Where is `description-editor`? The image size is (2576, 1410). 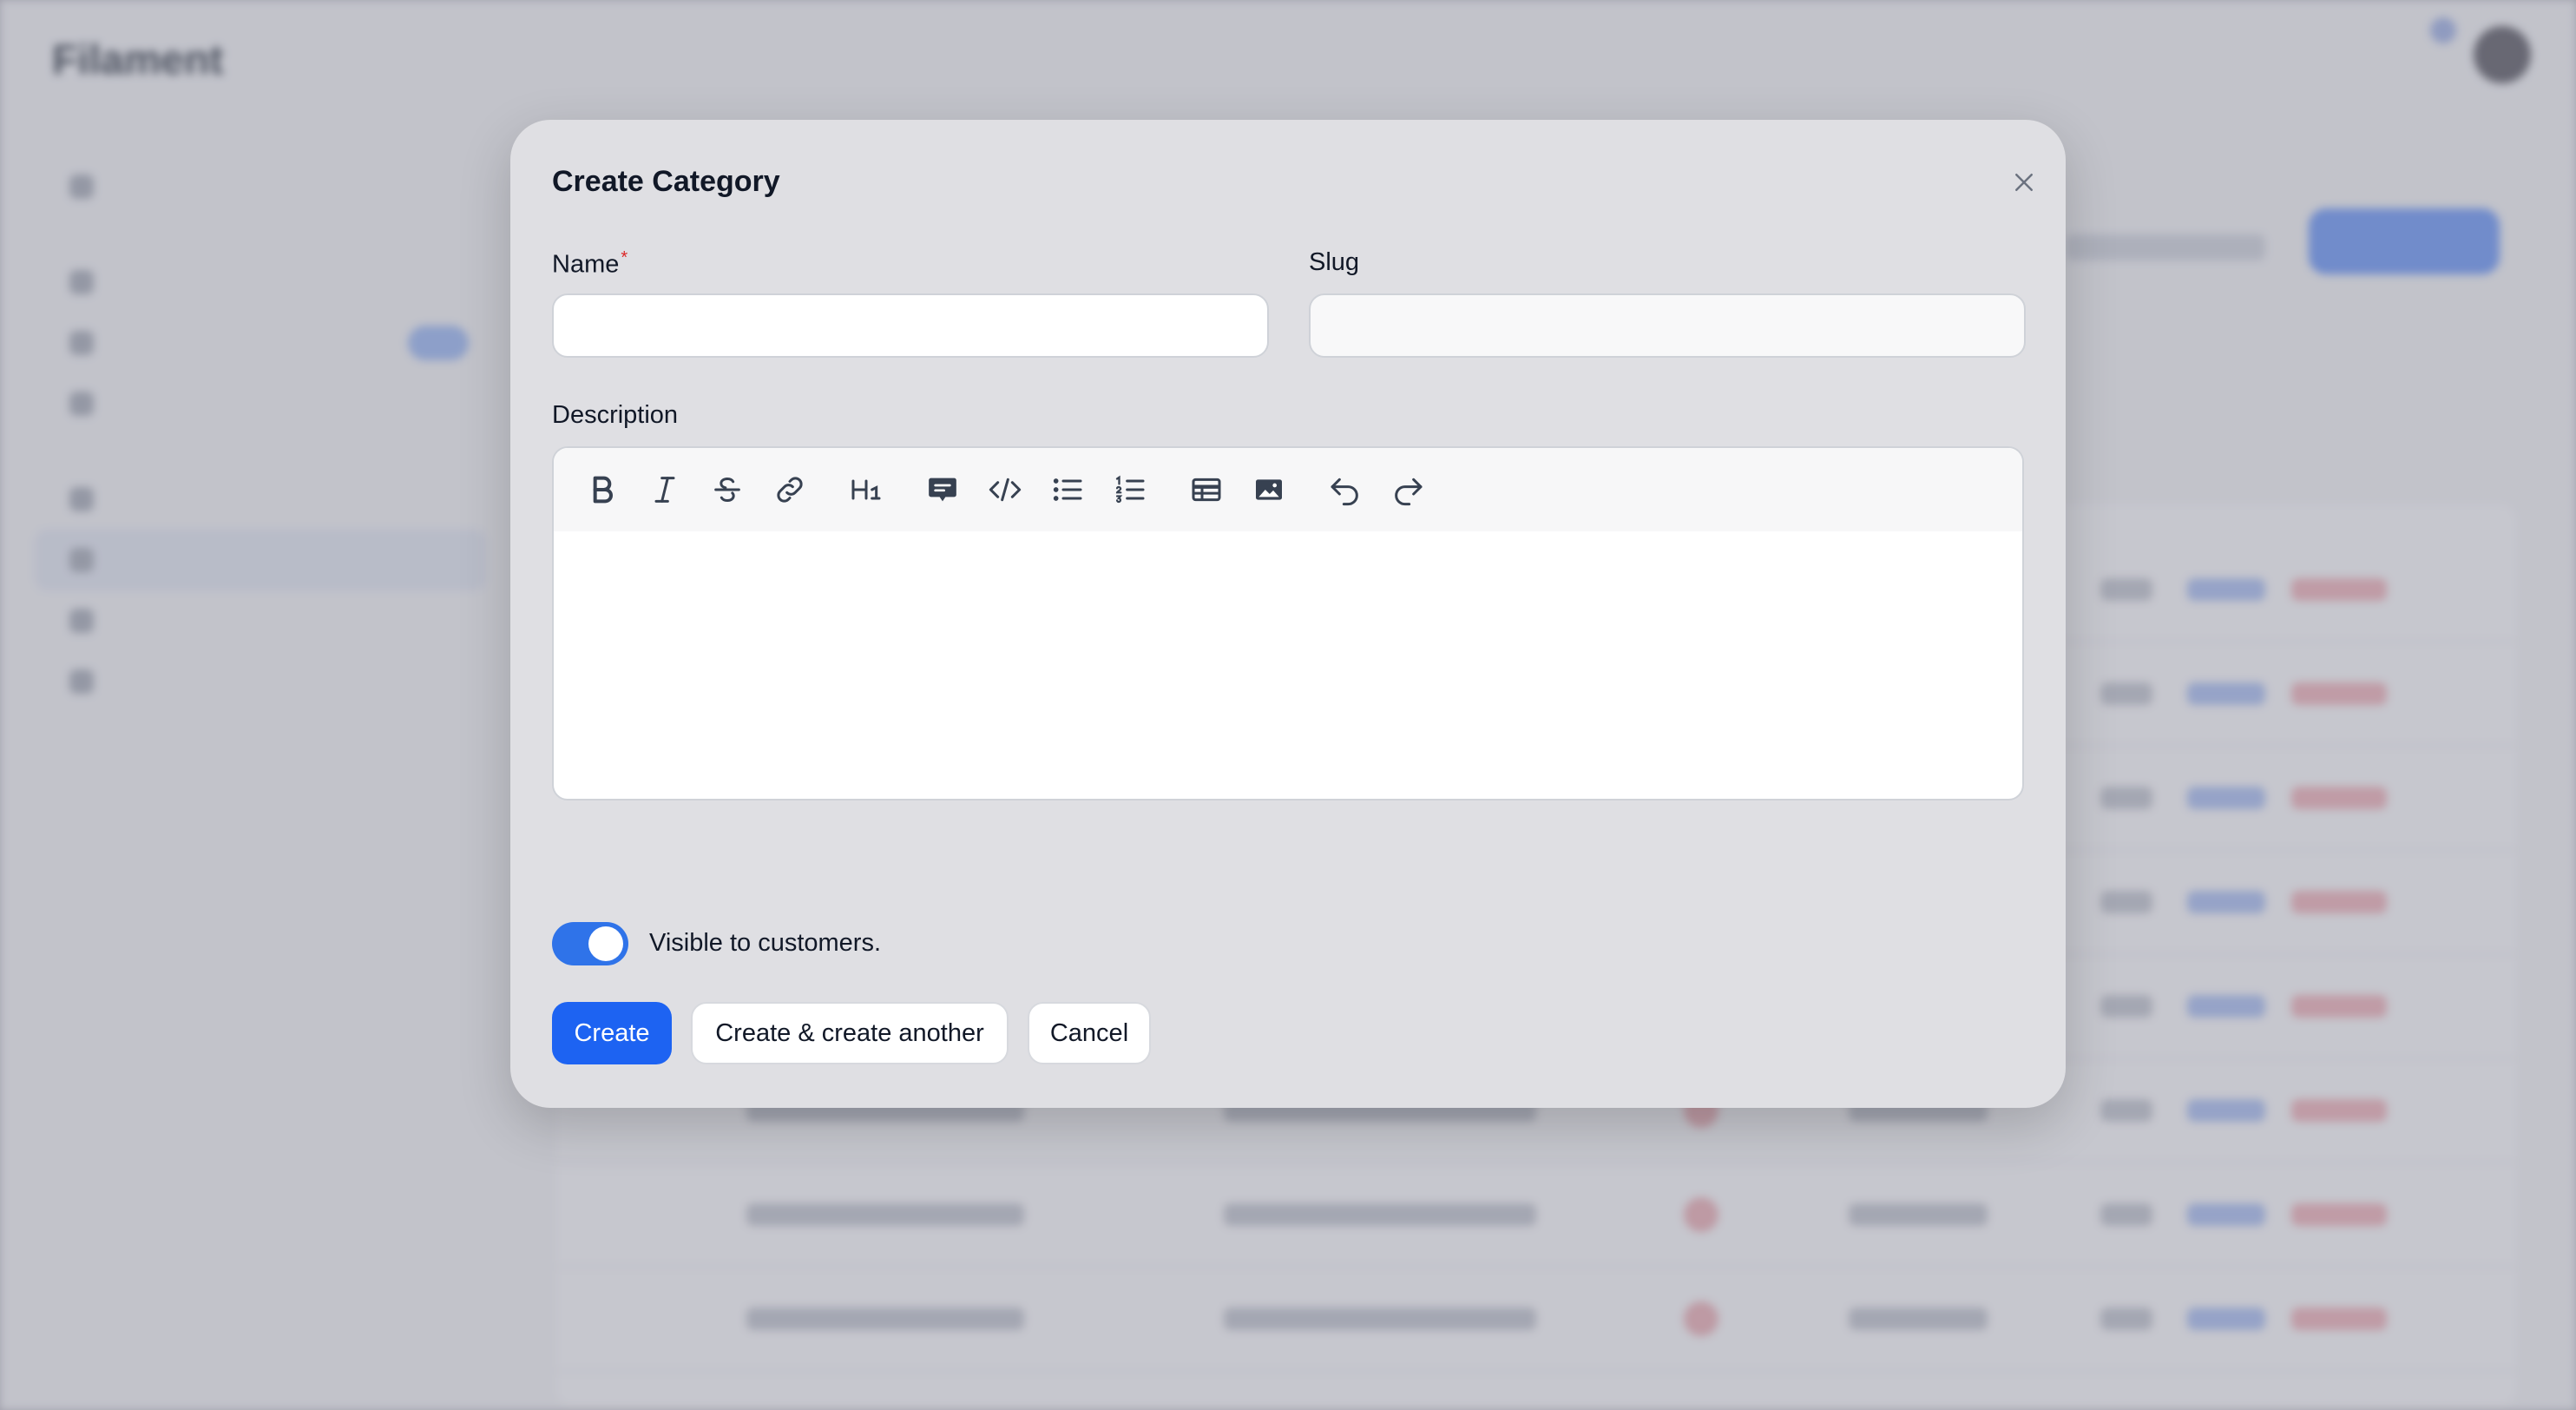
description-editor is located at coordinates (1288, 624).